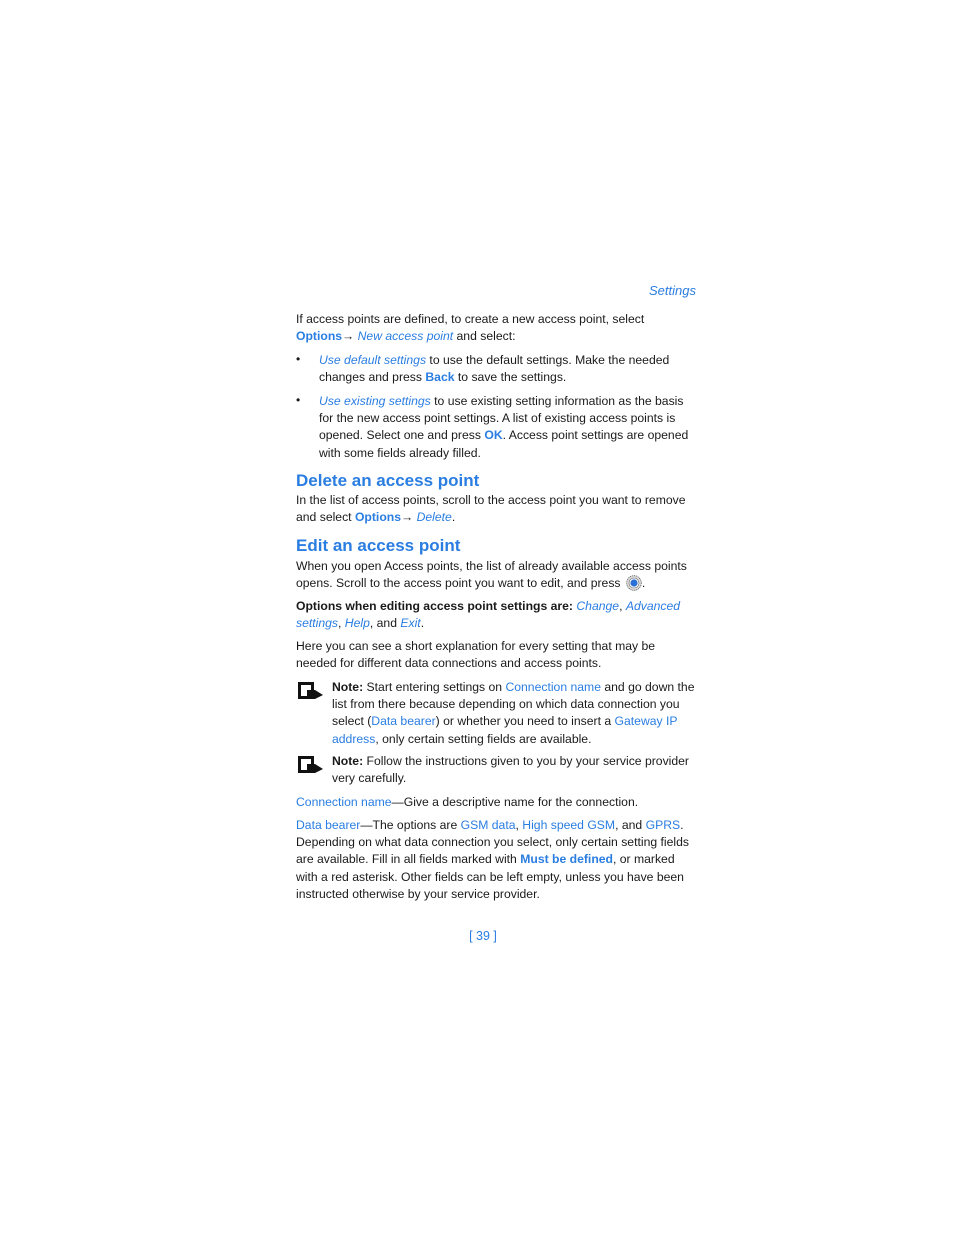  I want to click on use-default-settings-ref: Use default settings, so click(373, 360).